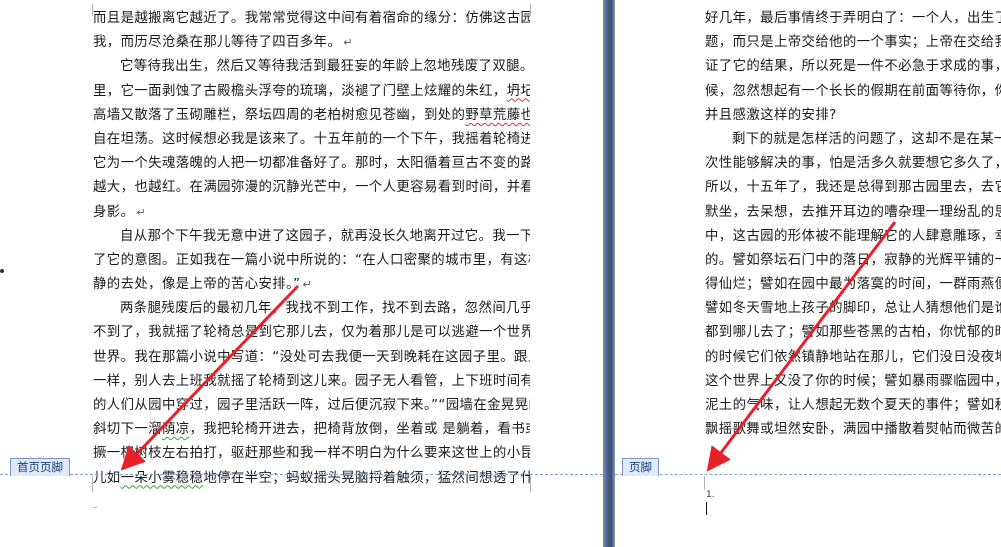  Describe the element at coordinates (210, 377) in the screenshot. I see `annotation-arrow-left` at that location.